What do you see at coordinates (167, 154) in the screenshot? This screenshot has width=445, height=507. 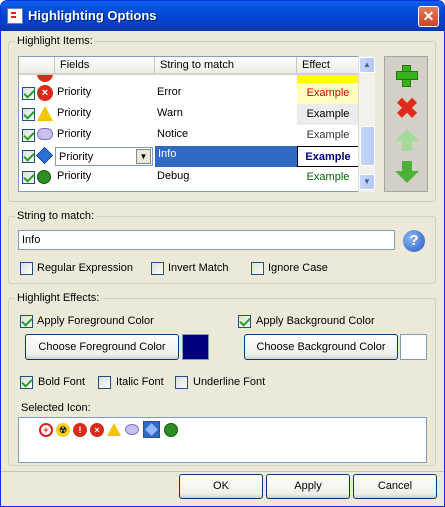 I see `row-string: Info` at bounding box center [167, 154].